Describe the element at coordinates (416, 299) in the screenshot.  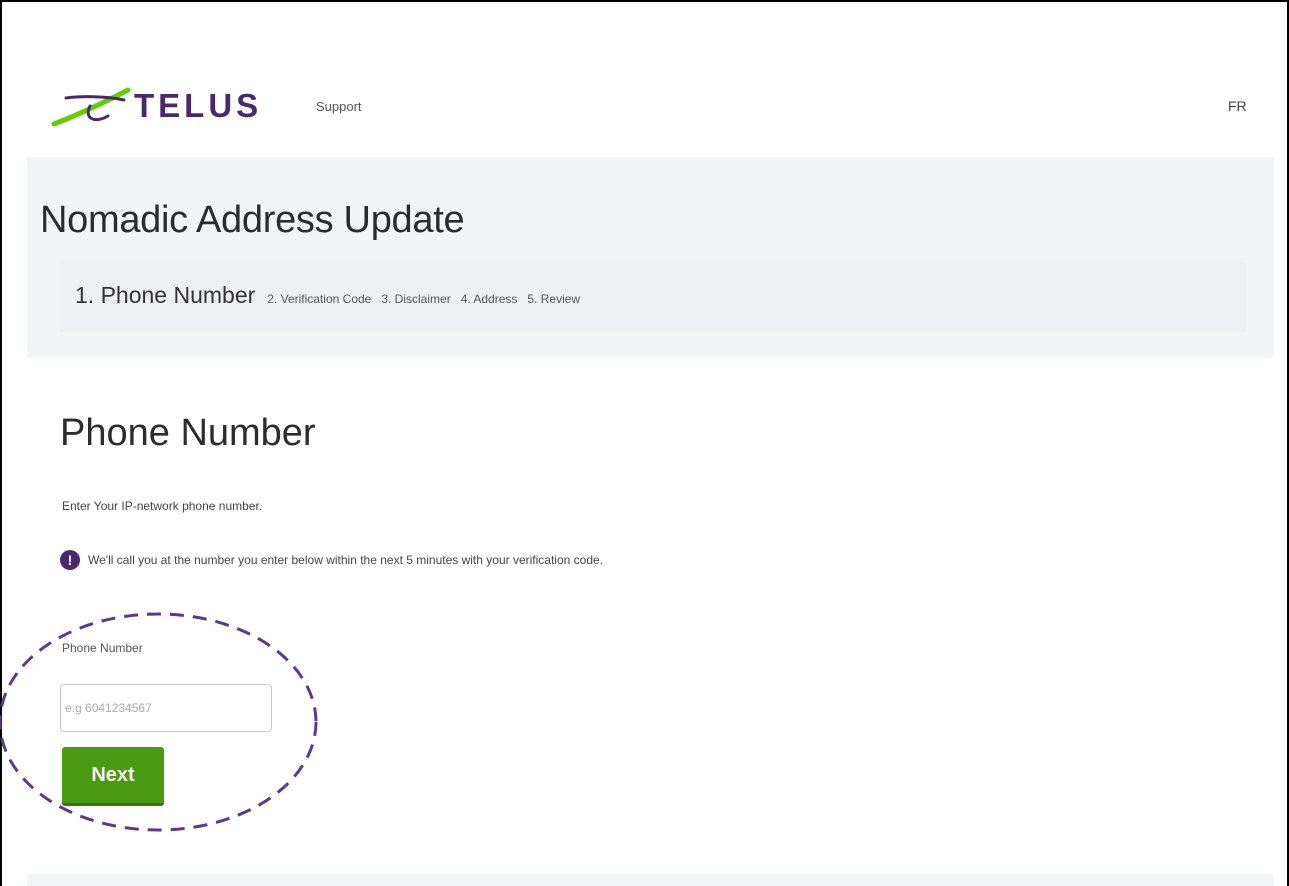
I see `step-disclaimer: 3. Disclaimer` at that location.